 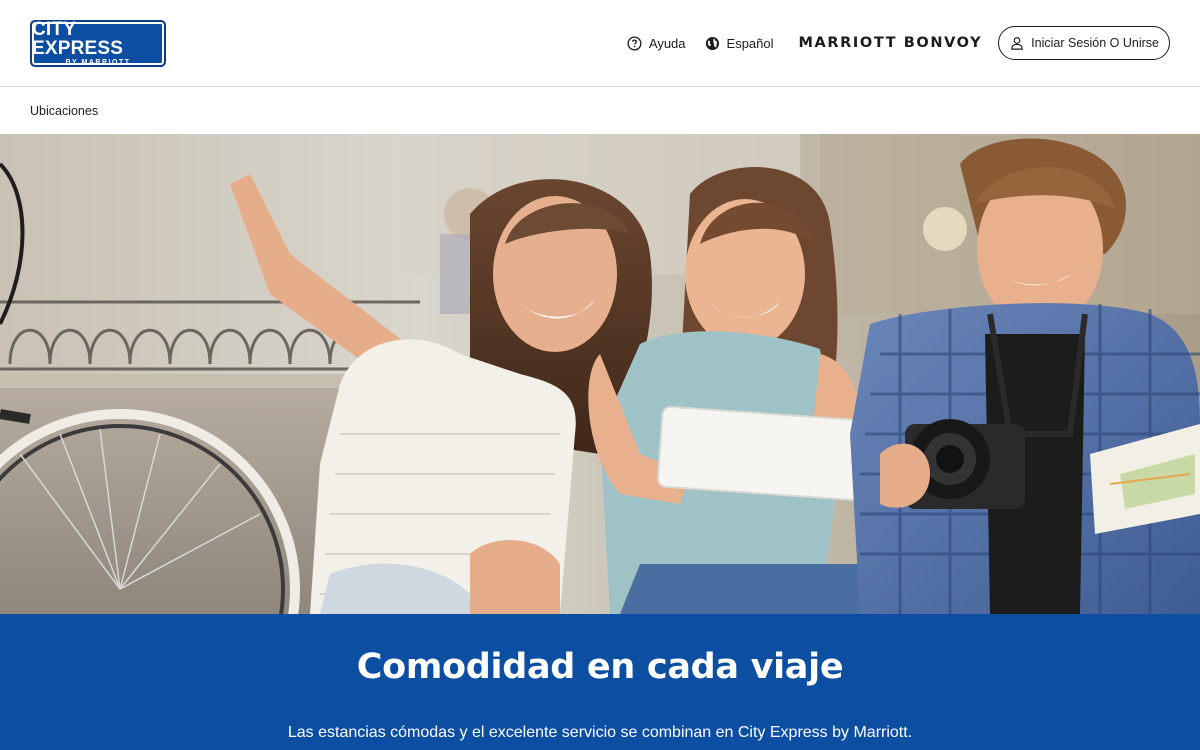 I want to click on secondary-nav: Ubicaciones, so click(x=600, y=110).